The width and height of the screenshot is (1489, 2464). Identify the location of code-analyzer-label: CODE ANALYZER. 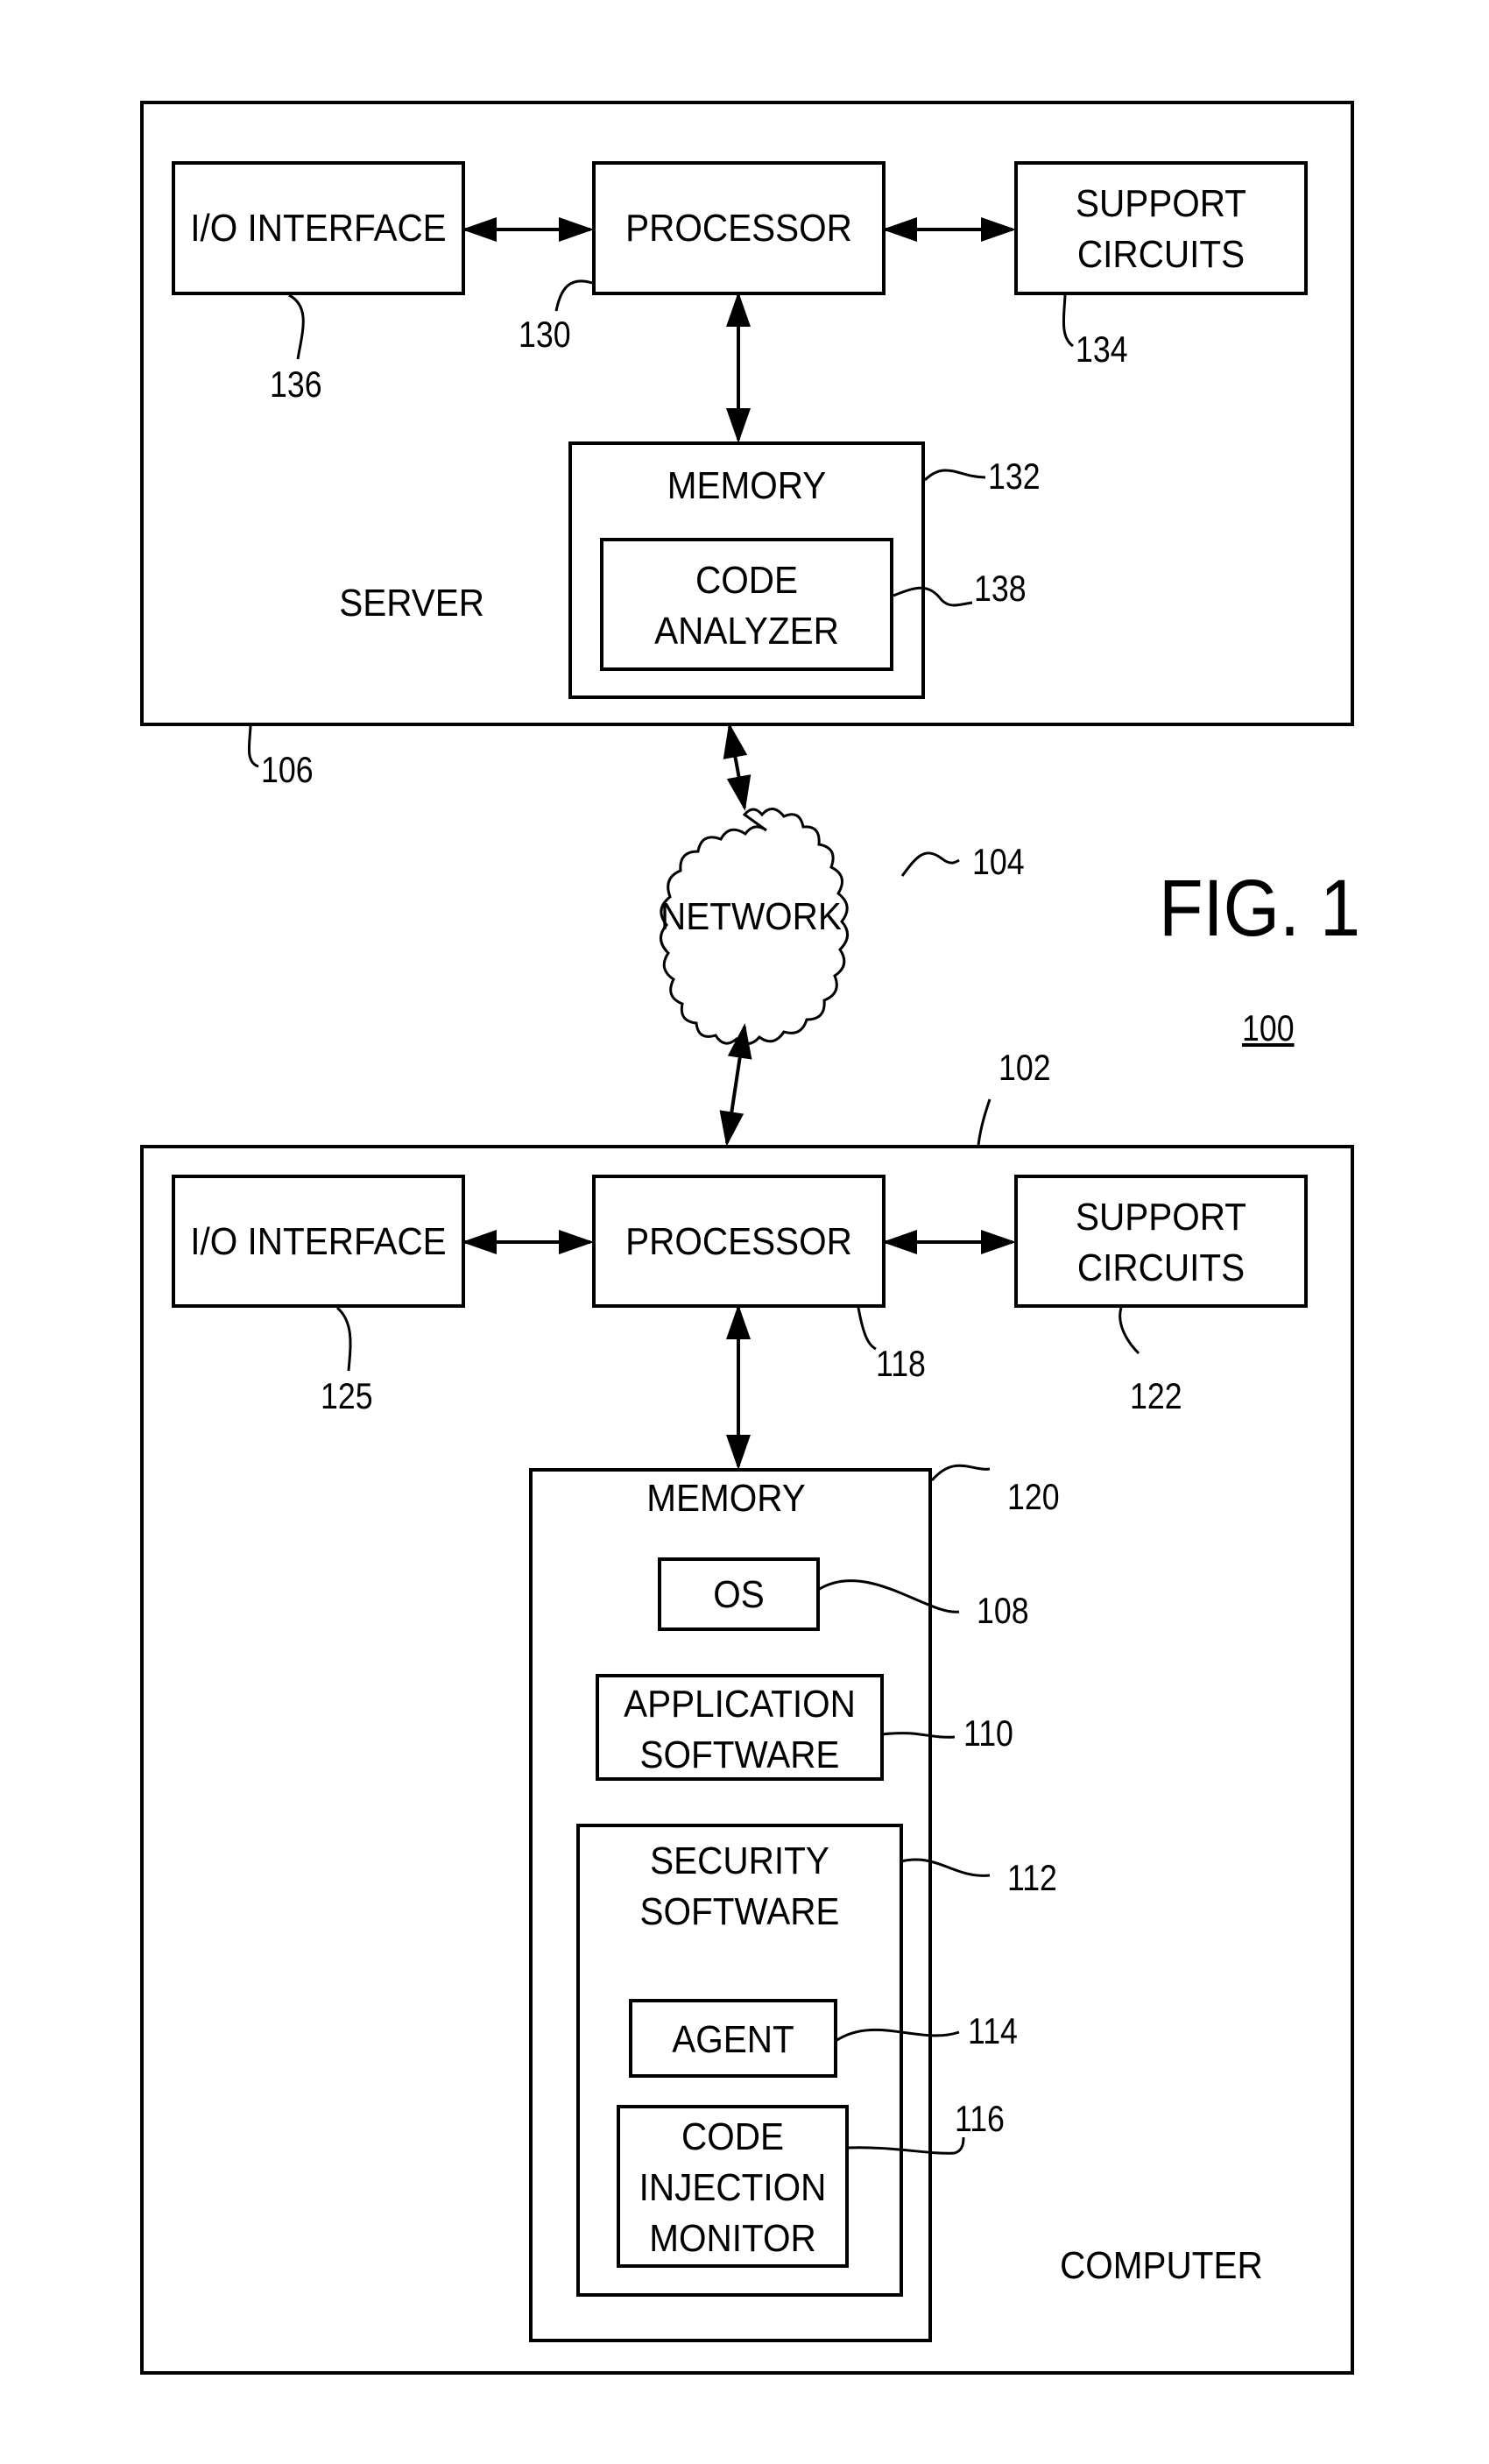
(746, 606).